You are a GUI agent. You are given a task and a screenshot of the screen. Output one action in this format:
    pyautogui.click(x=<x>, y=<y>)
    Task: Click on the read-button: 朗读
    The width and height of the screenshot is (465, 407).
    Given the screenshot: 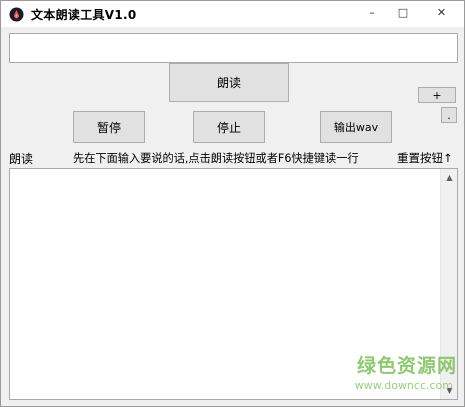 What is the action you would take?
    pyautogui.click(x=229, y=82)
    